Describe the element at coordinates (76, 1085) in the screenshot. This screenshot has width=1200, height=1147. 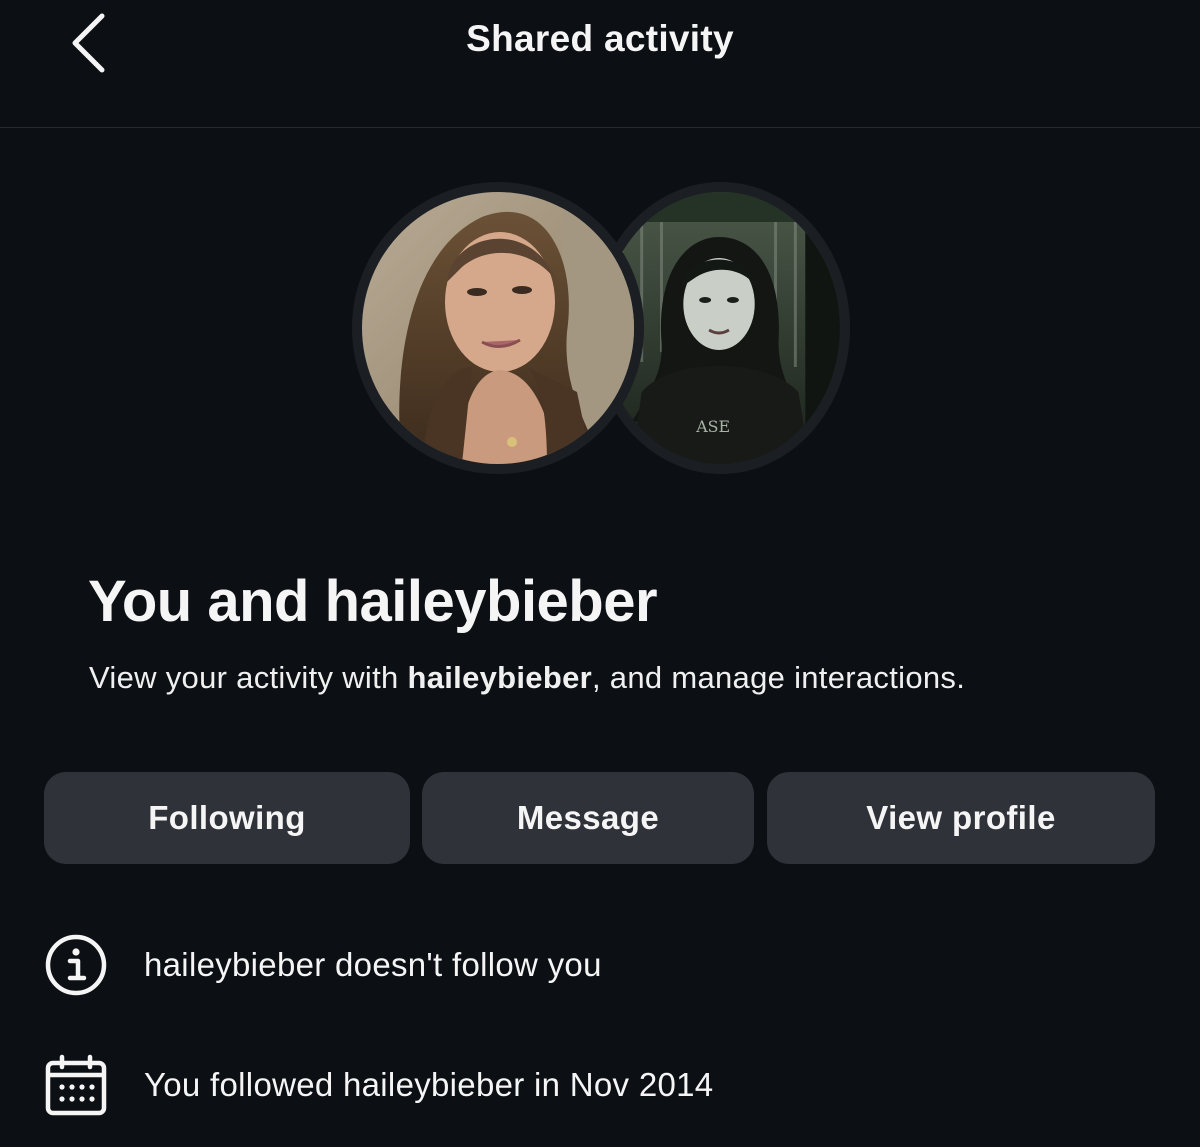
I see `calendar-icon` at that location.